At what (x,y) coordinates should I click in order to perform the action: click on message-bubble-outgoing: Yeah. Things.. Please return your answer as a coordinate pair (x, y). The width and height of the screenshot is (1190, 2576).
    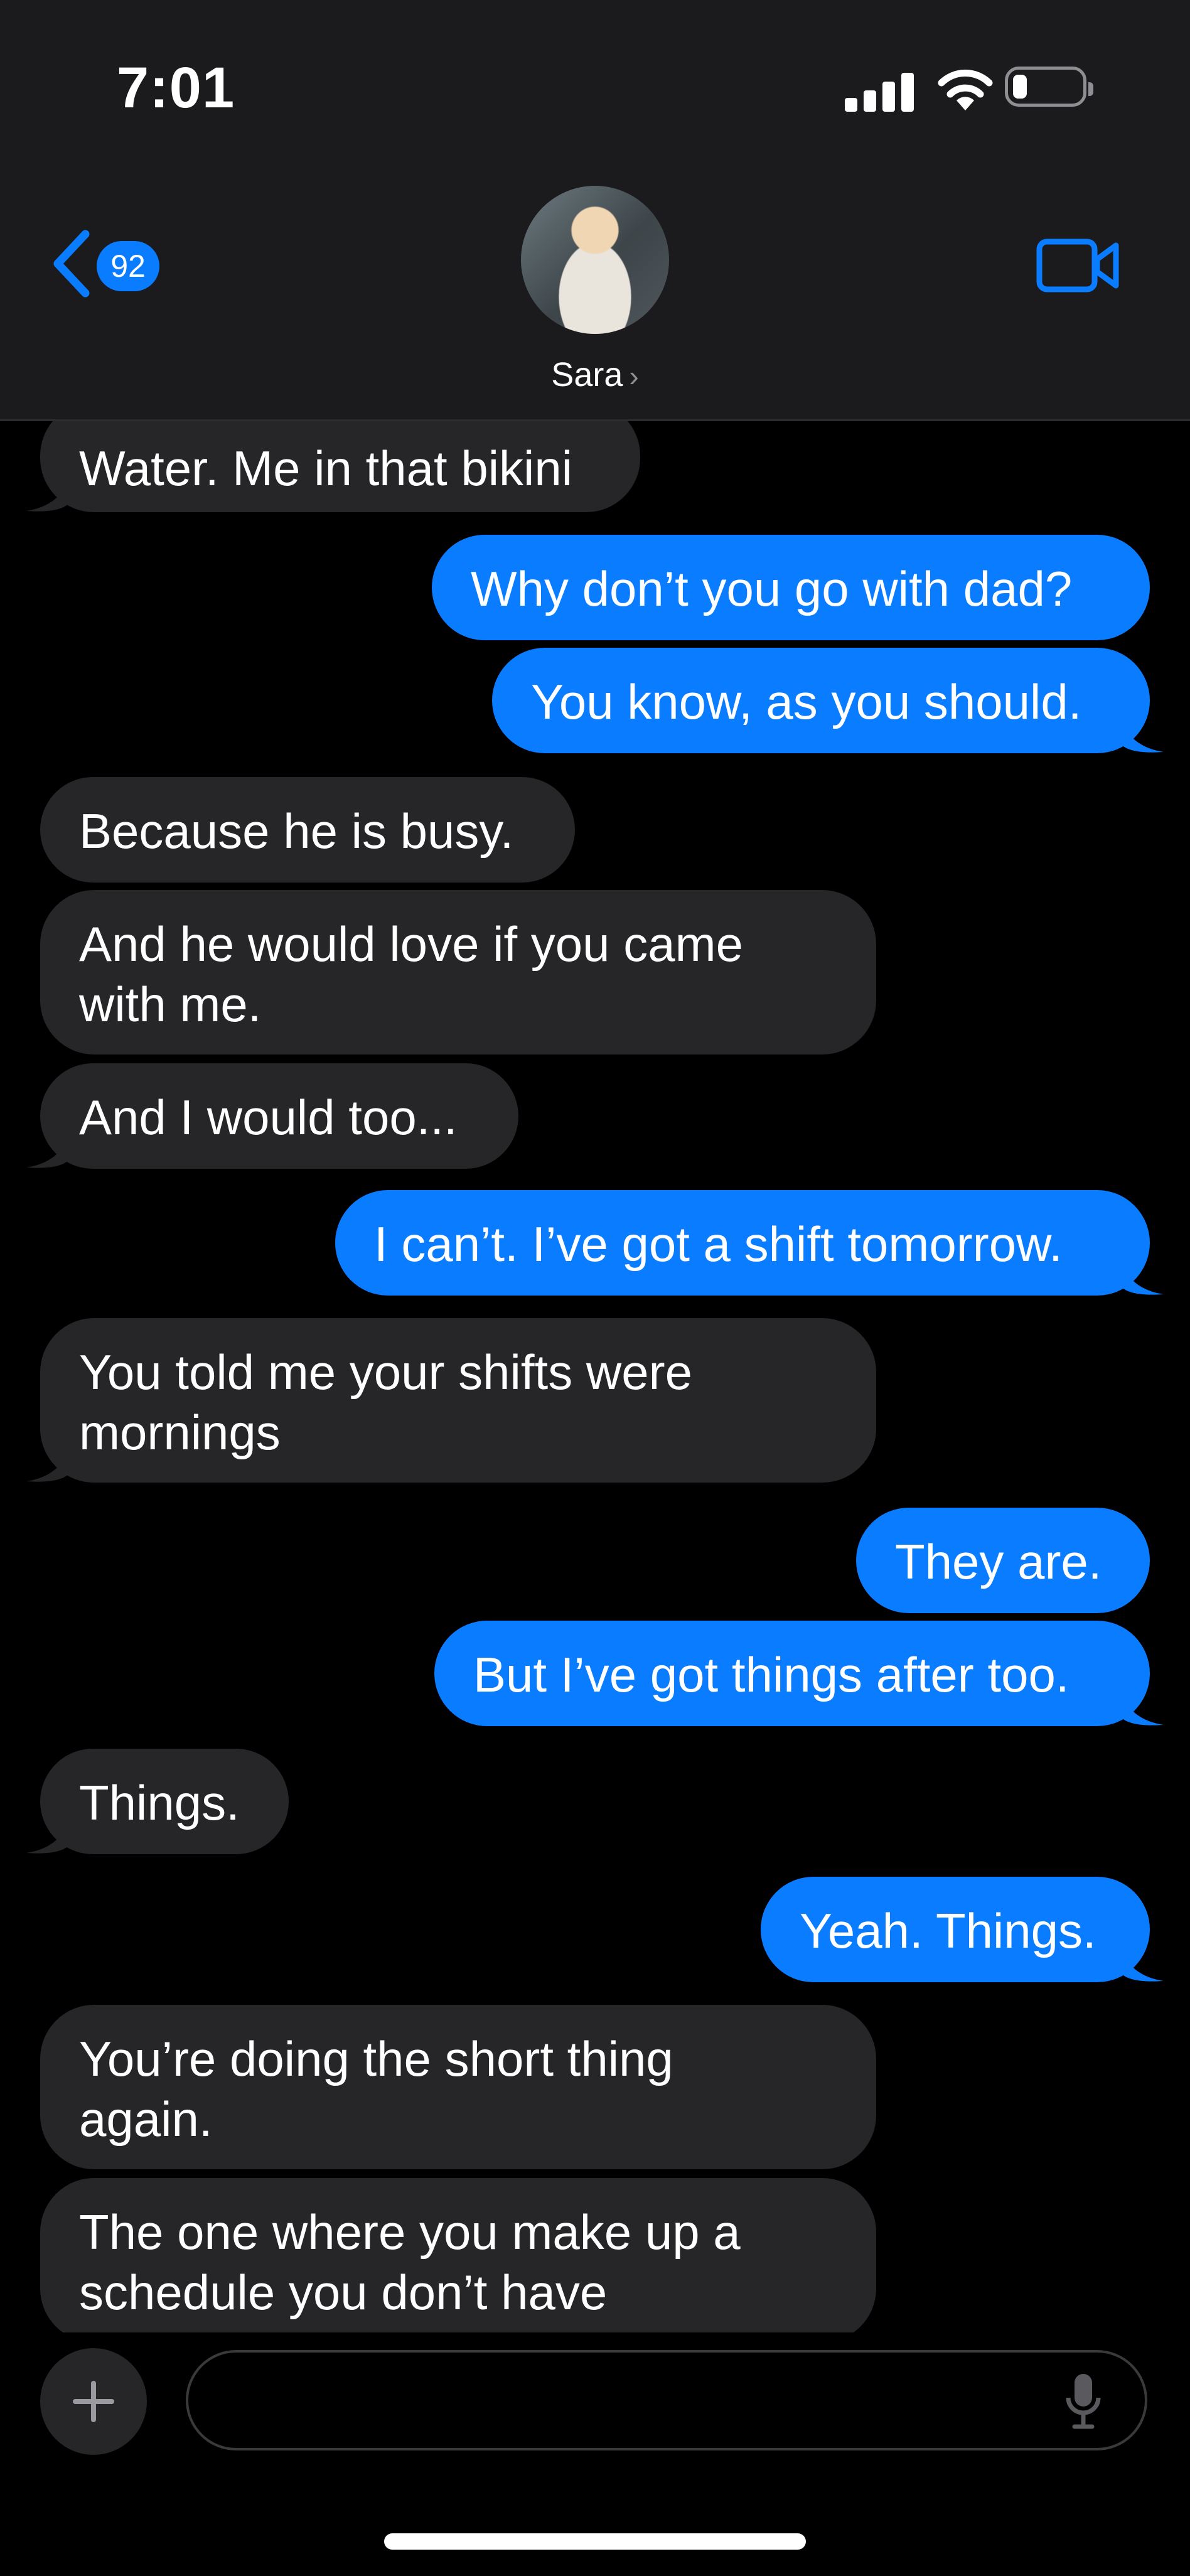
    Looking at the image, I should click on (963, 1929).